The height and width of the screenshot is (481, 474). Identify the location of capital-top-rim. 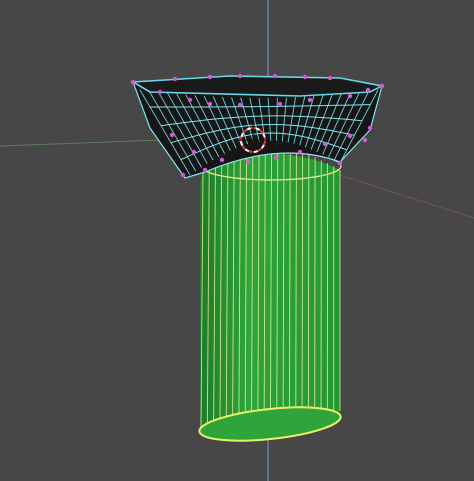
(257, 86).